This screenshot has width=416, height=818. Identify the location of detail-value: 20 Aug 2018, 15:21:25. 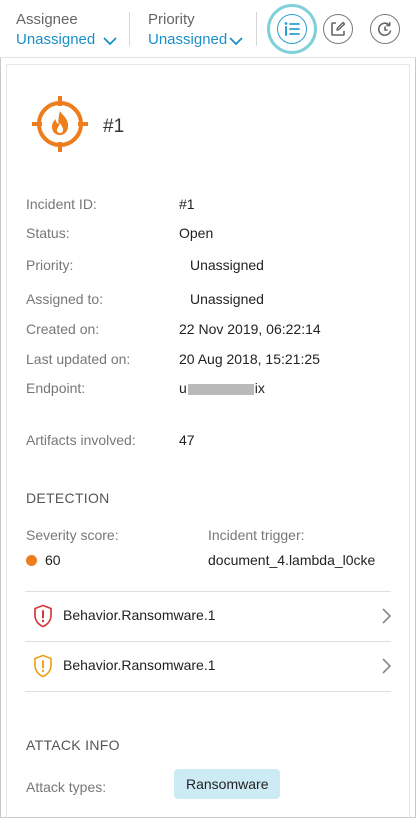
(249, 359).